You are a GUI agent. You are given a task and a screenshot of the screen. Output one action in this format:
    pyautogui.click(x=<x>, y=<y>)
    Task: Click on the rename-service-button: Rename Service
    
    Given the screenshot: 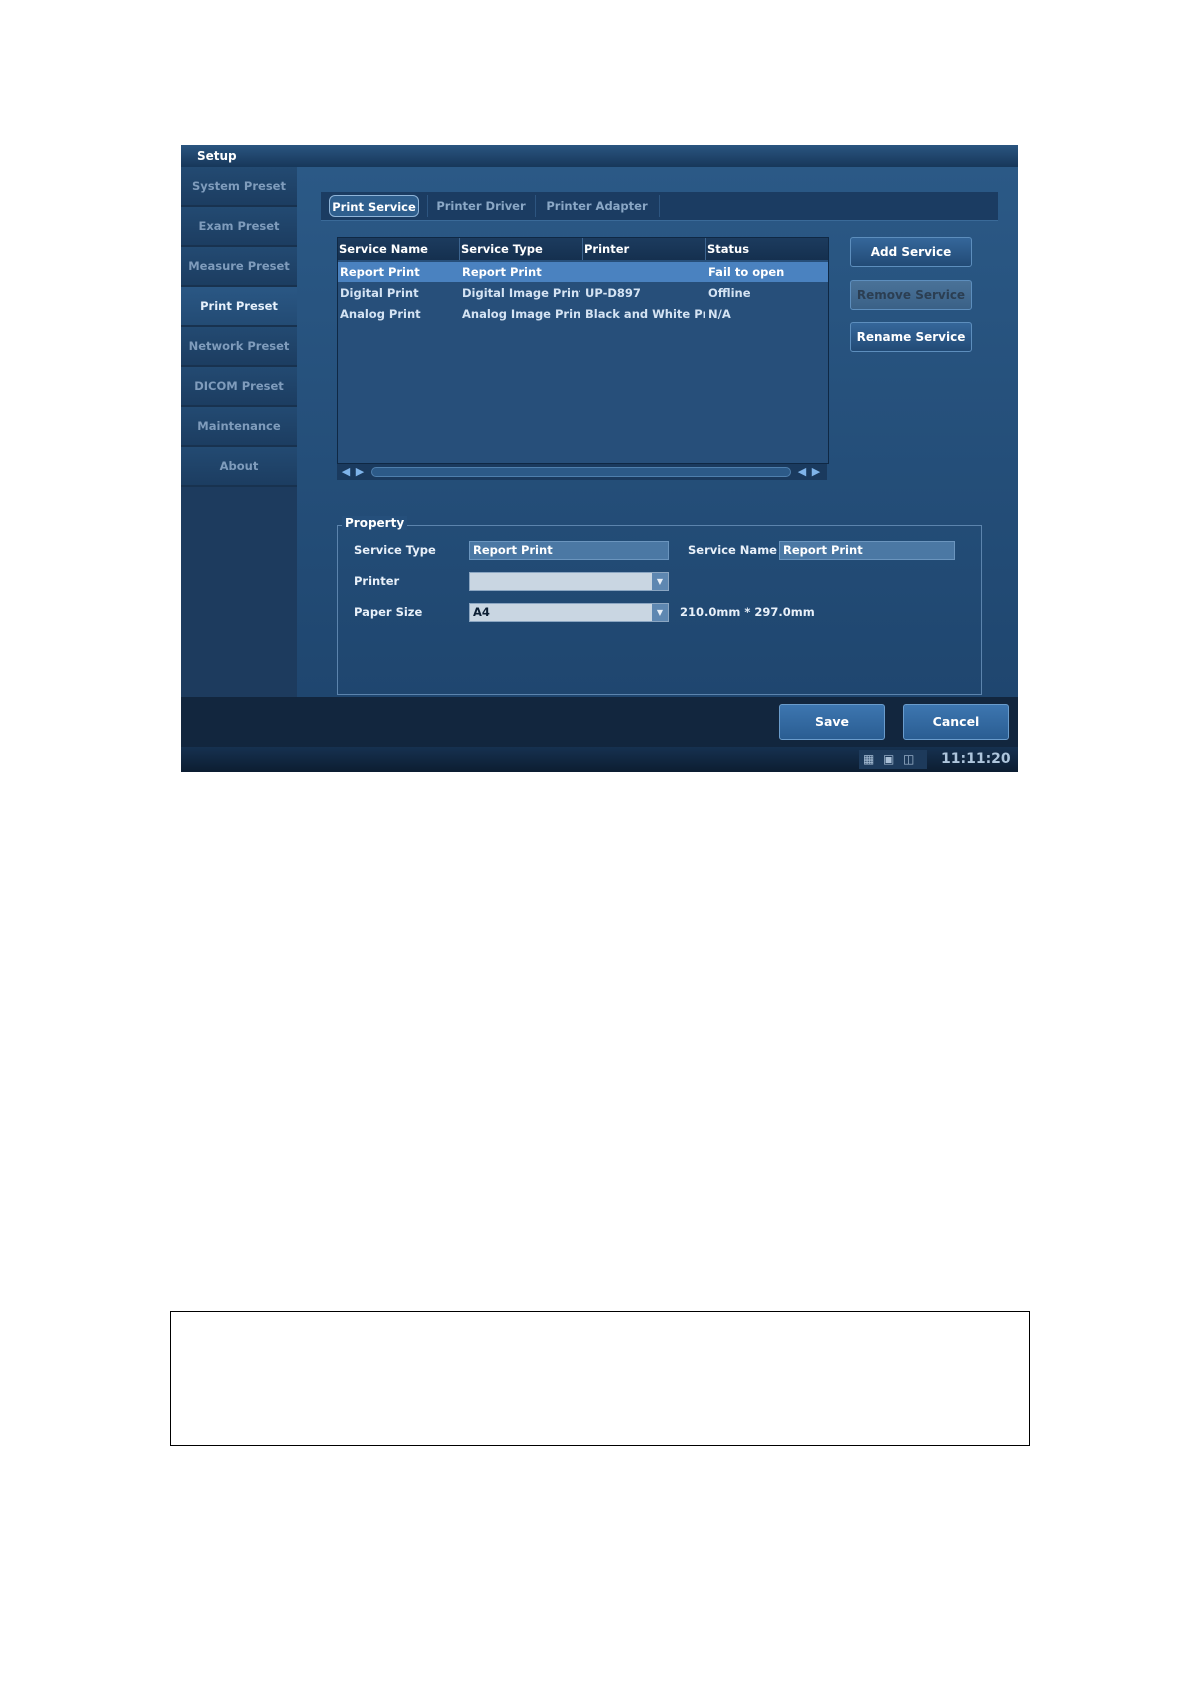 What is the action you would take?
    pyautogui.click(x=911, y=337)
    